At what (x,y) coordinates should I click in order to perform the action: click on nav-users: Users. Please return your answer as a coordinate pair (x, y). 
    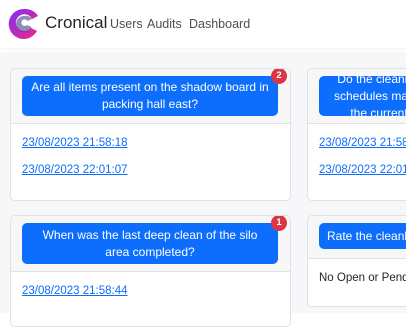
    Looking at the image, I should click on (126, 24).